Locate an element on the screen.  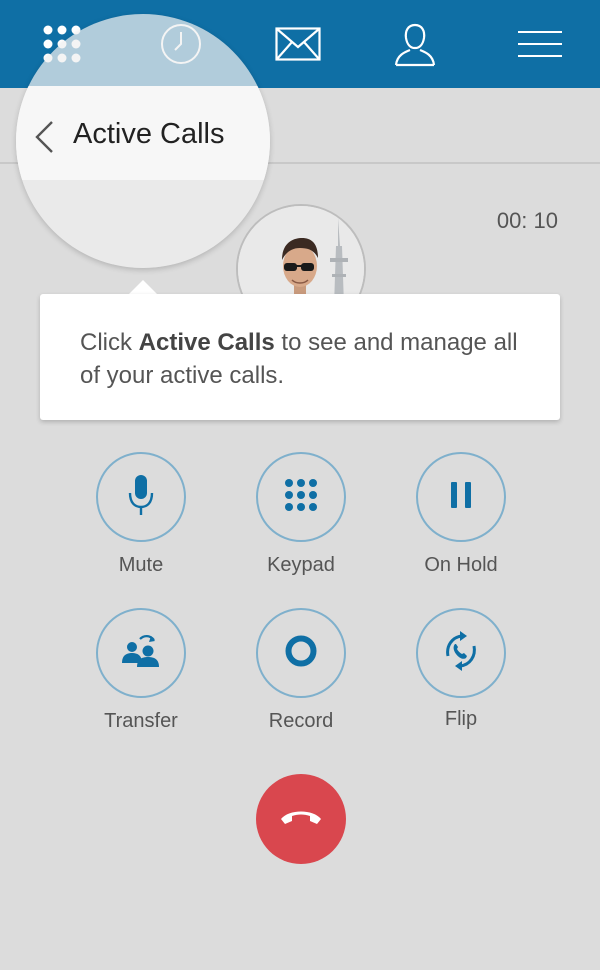
transfer-icon is located at coordinates (141, 653).